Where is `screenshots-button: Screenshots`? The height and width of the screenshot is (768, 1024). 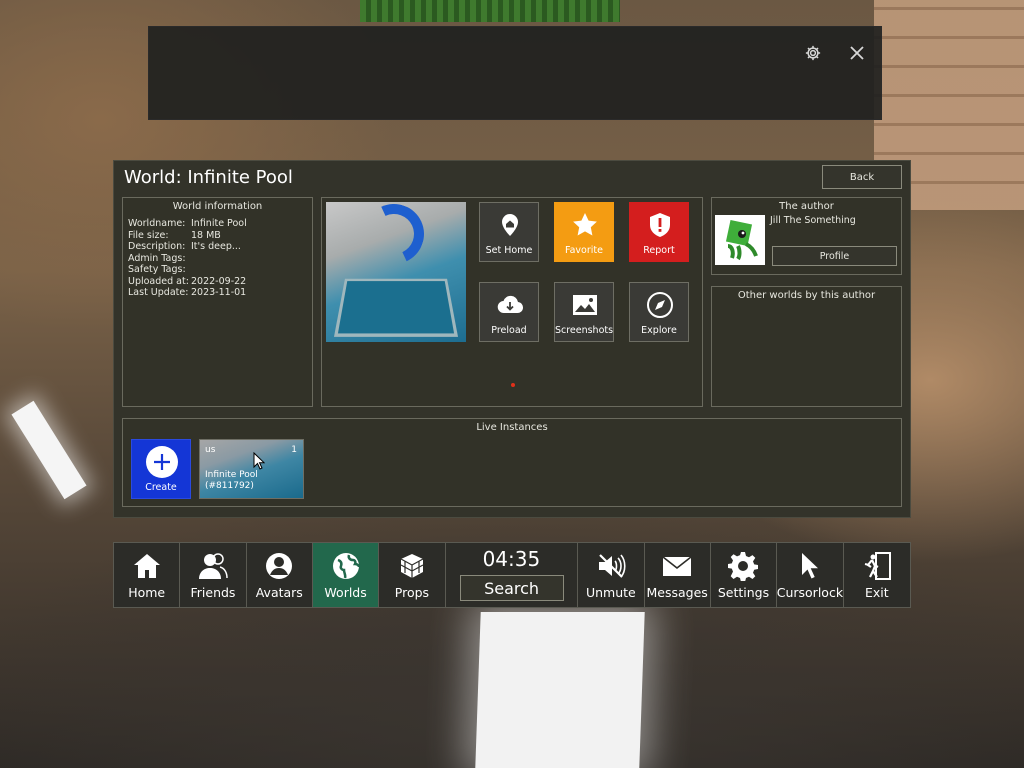
screenshots-button: Screenshots is located at coordinates (584, 312).